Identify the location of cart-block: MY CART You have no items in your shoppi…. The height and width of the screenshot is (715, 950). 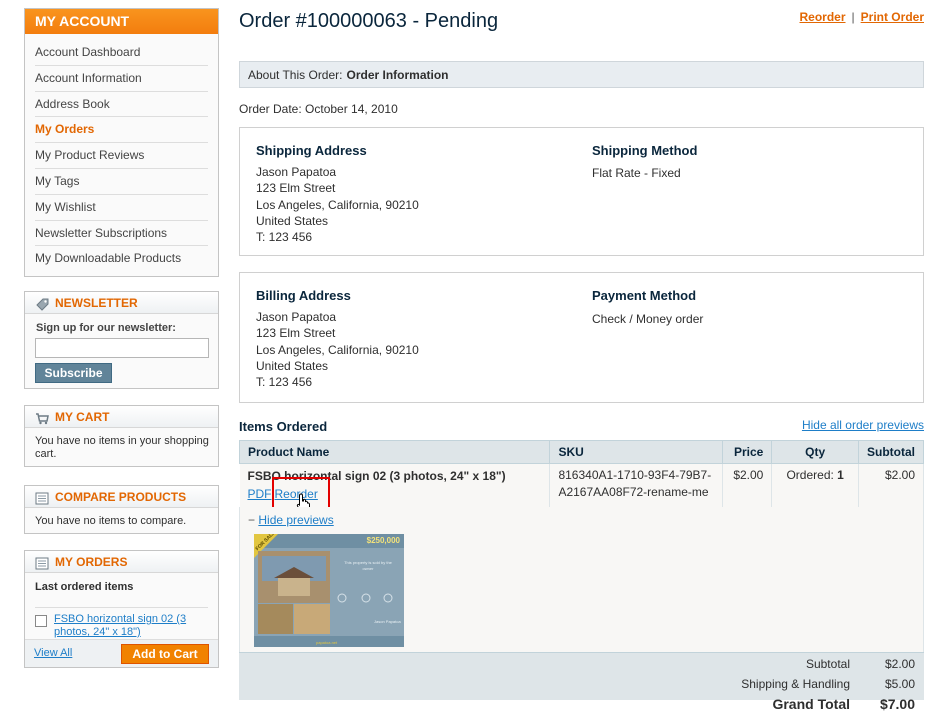
(121, 436).